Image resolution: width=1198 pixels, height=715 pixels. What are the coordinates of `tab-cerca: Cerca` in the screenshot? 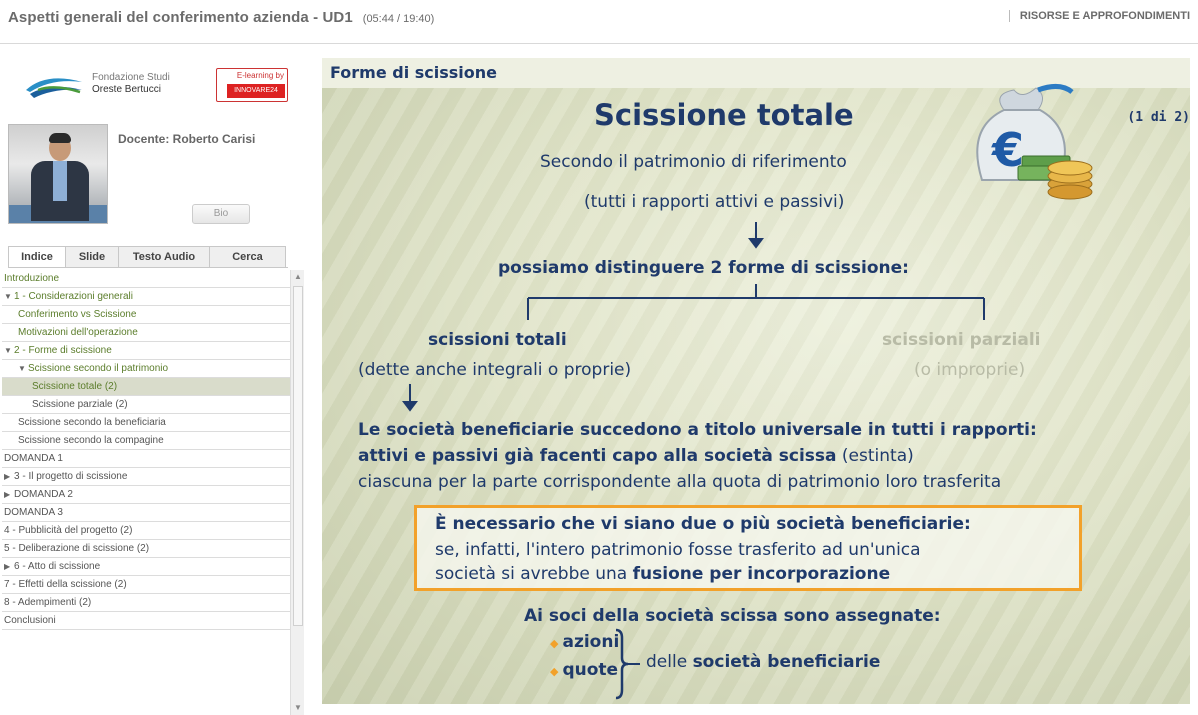 It's located at (247, 256).